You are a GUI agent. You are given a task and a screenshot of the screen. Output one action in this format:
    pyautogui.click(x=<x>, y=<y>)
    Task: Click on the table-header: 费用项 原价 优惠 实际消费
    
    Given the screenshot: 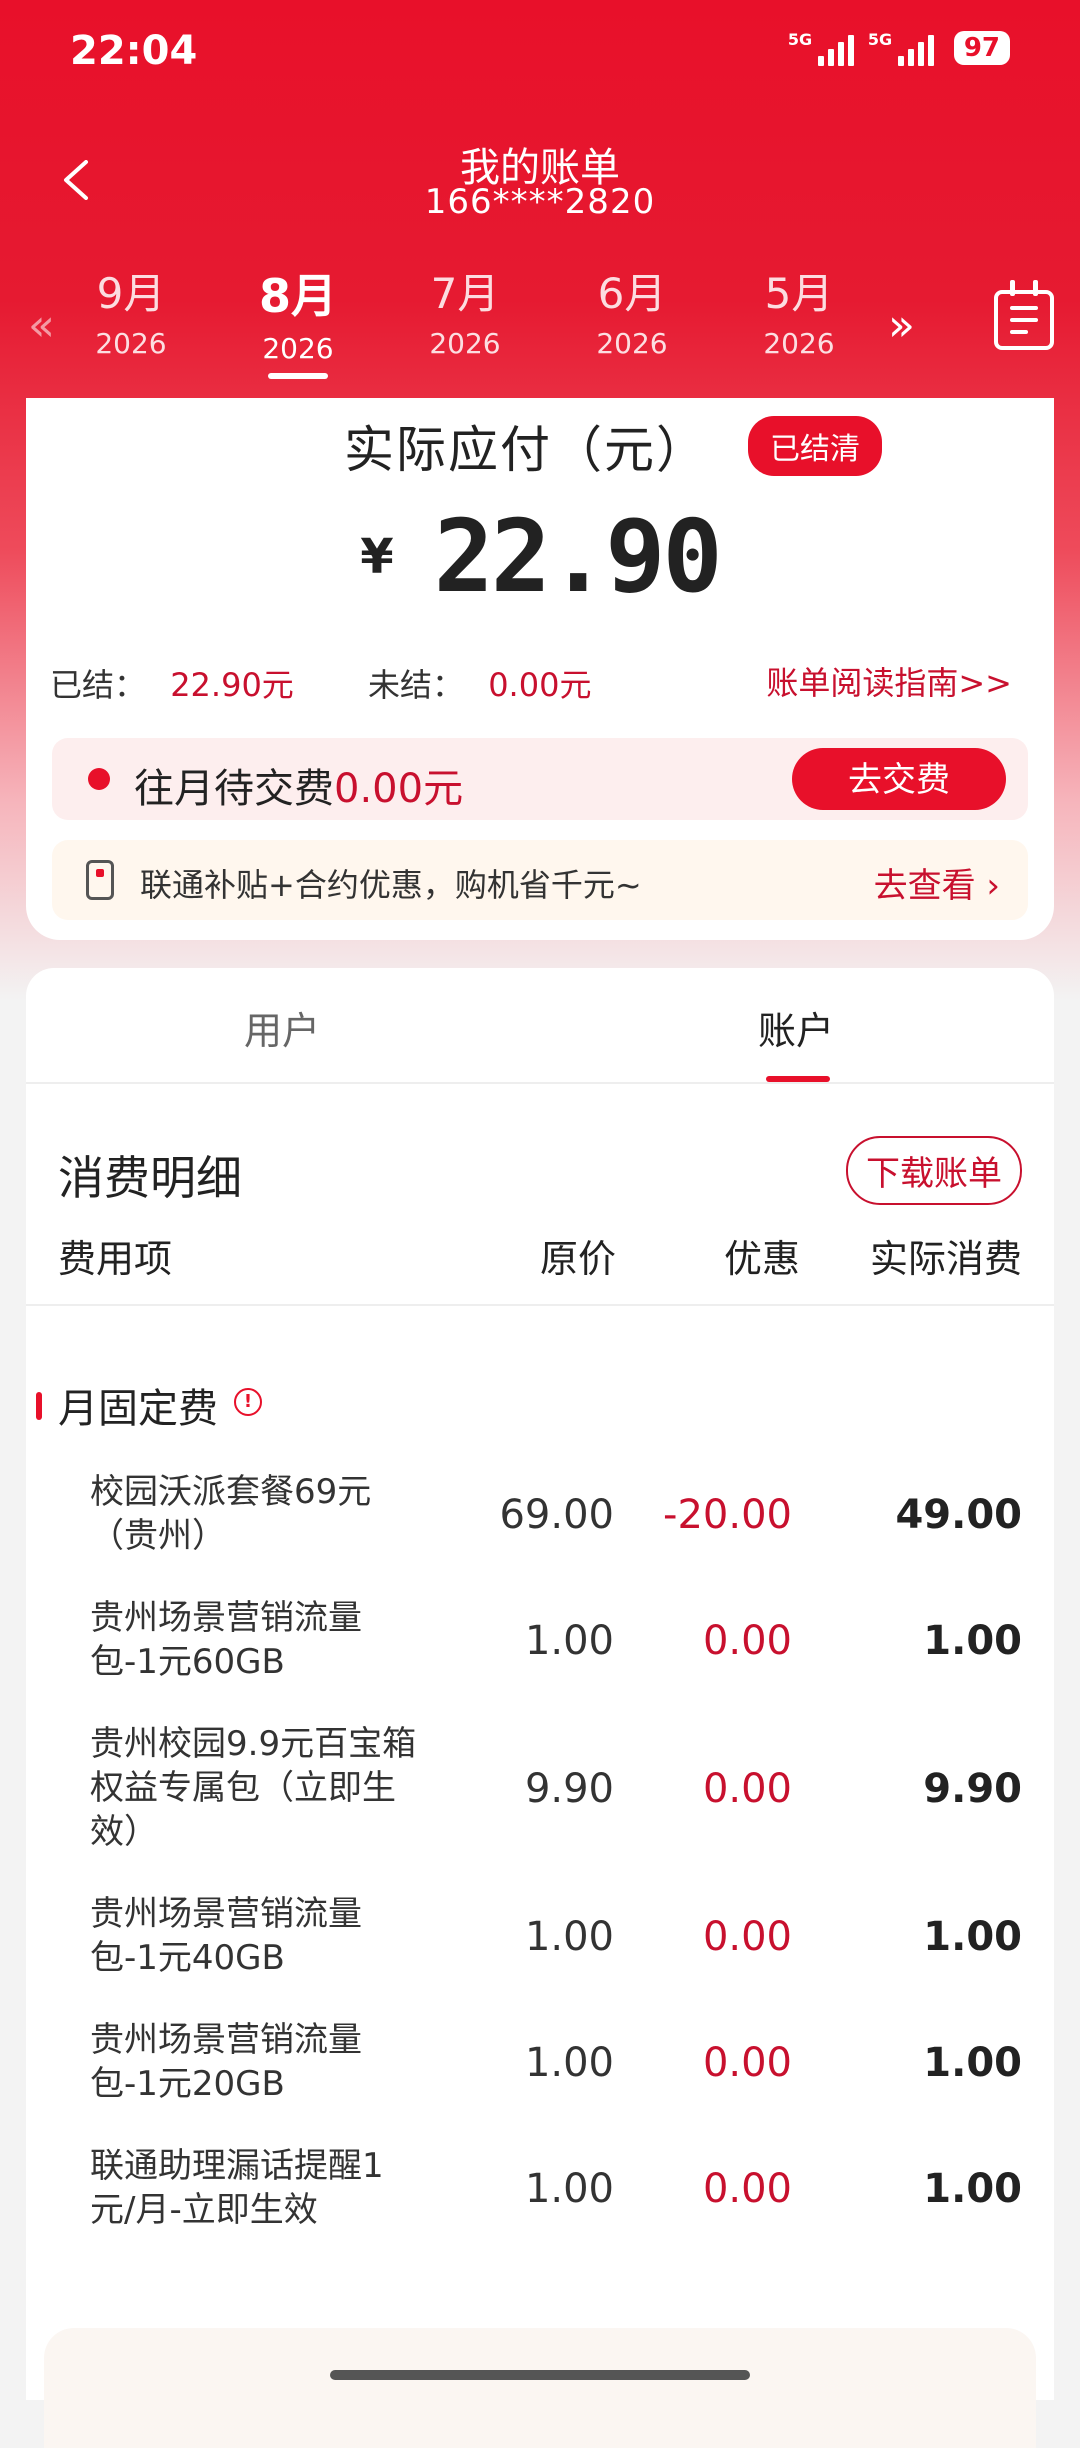 What is the action you would take?
    pyautogui.click(x=540, y=1267)
    